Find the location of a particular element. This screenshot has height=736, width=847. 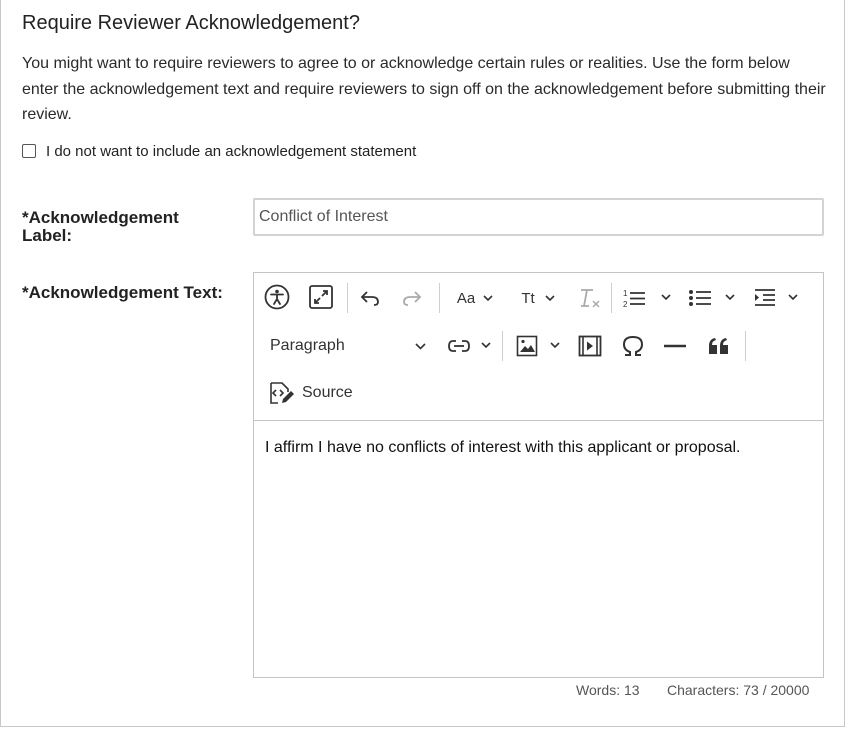

editor-toolbar: Aa Tt 12 Paragraph Source is located at coordinates (538, 347).